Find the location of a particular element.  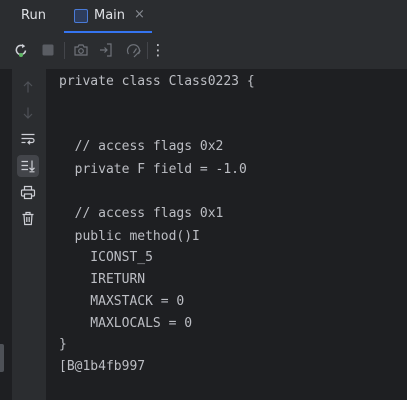

run-toolbar: ⋮ is located at coordinates (203, 51).